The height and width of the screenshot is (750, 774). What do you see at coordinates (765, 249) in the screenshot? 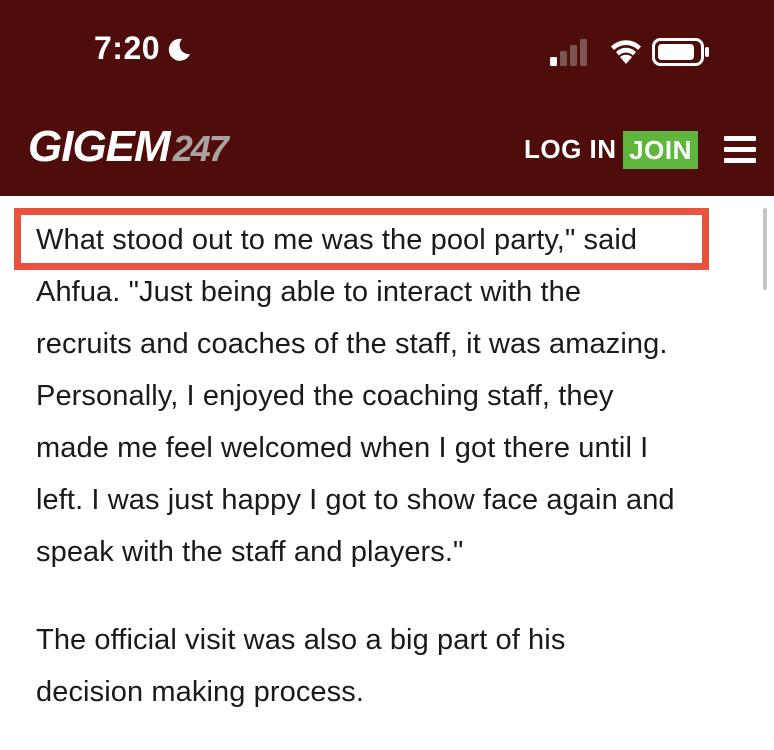
I see `scrollbar` at bounding box center [765, 249].